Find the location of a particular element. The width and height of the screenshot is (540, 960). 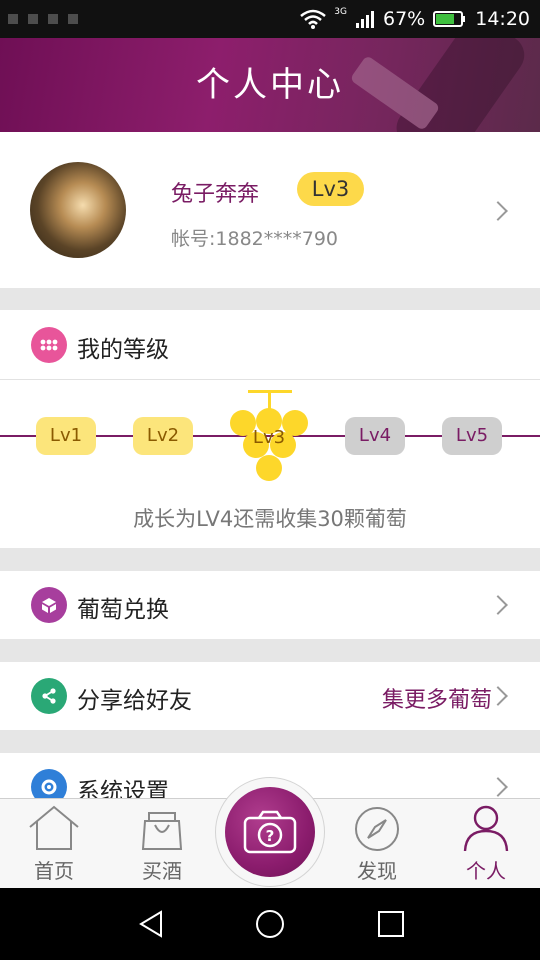

growth-hint: 成长为LV4还需收集30颗葡萄 is located at coordinates (270, 519).